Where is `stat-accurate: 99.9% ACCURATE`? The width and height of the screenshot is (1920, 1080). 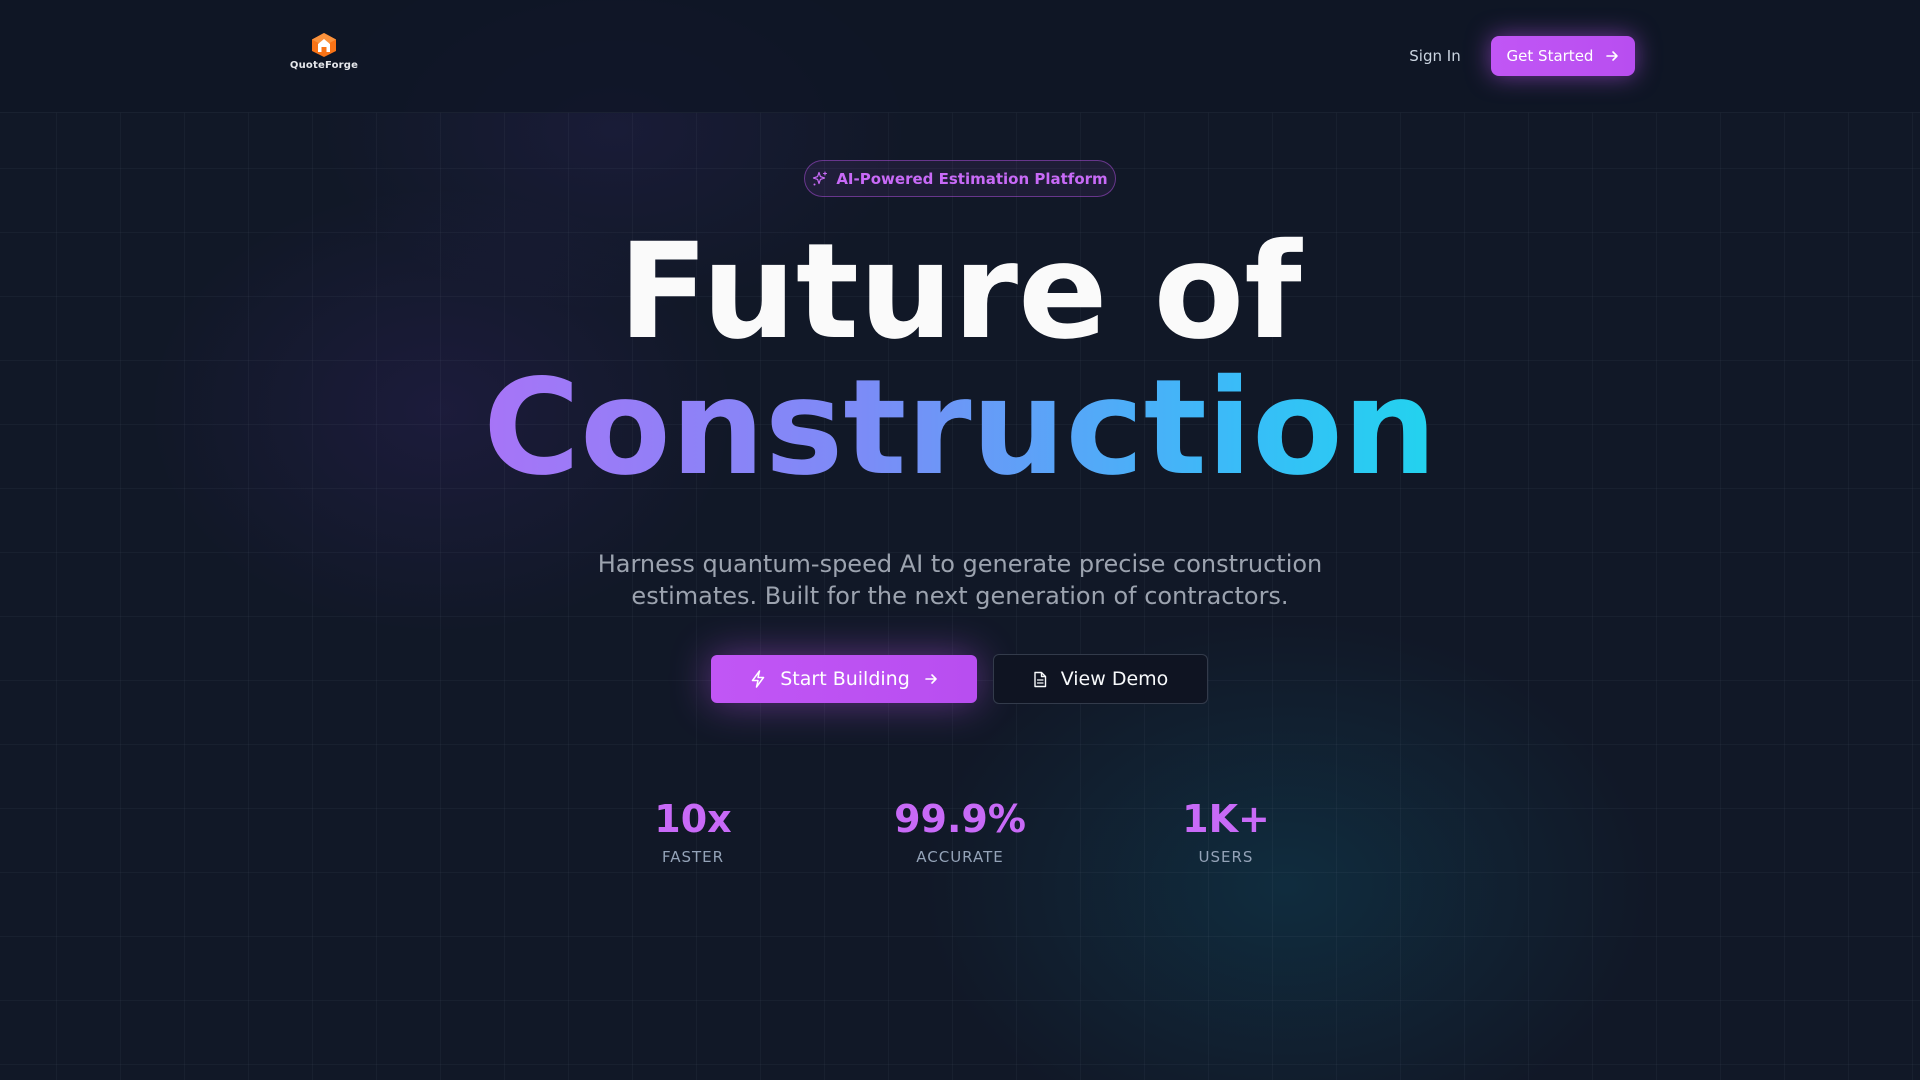
stat-accurate: 99.9% ACCURATE is located at coordinates (960, 831).